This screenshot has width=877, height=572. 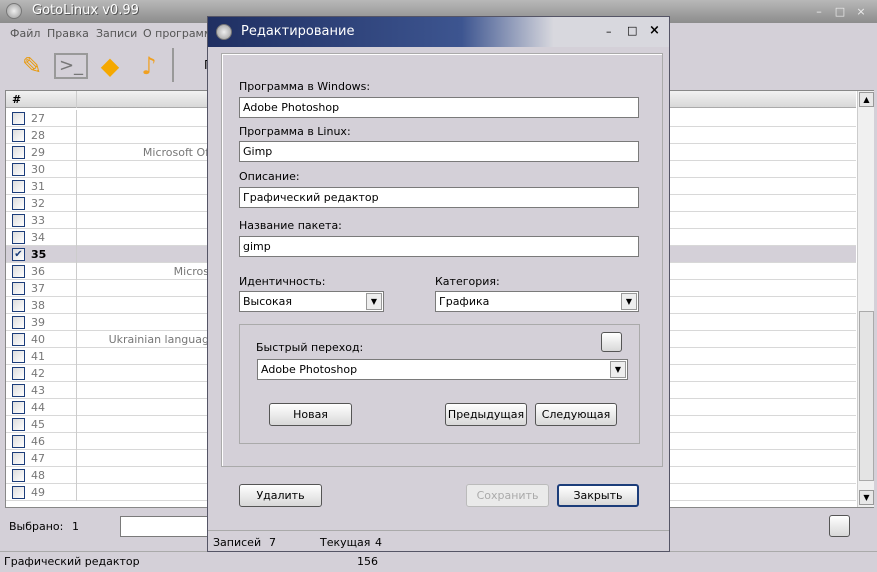 I want to click on row-number: 47, so click(x=38, y=458).